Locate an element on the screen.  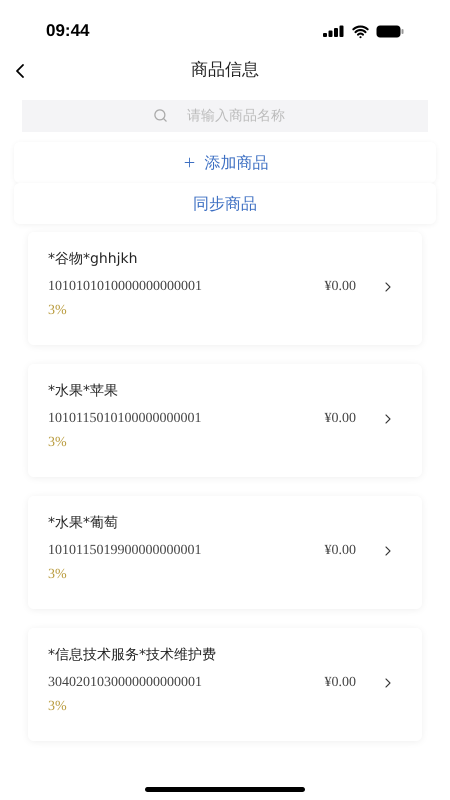
product-card: *信息技术服务*技术维护费 3040201030000000000001 ¥0.00 3% is located at coordinates (225, 684).